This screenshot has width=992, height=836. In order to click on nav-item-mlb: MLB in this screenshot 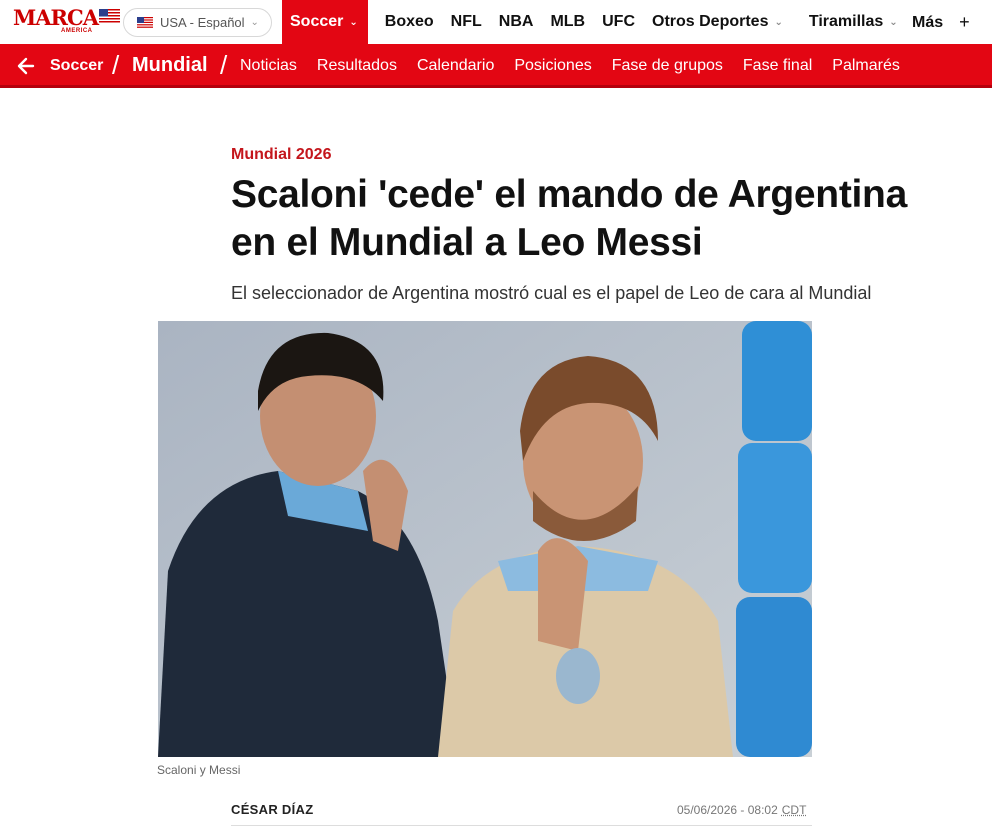, I will do `click(567, 22)`.